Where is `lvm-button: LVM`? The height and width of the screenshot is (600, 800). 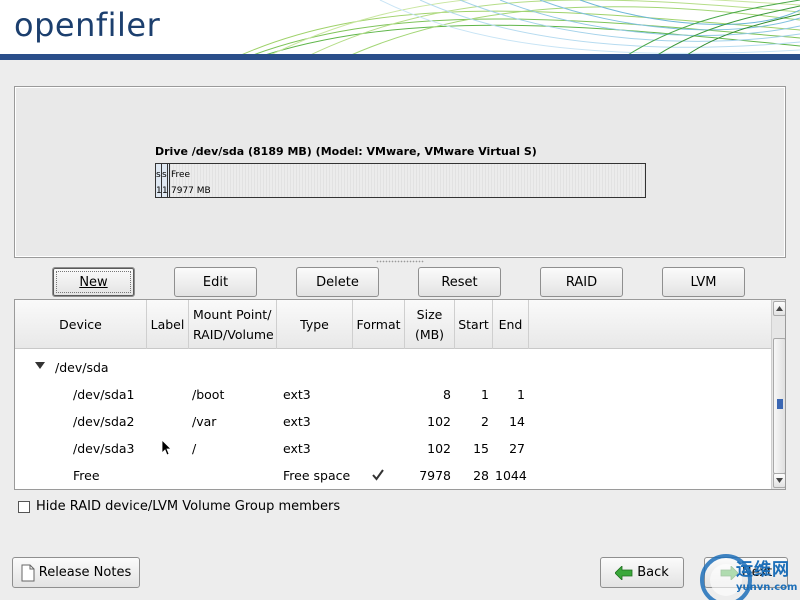 lvm-button: LVM is located at coordinates (703, 282).